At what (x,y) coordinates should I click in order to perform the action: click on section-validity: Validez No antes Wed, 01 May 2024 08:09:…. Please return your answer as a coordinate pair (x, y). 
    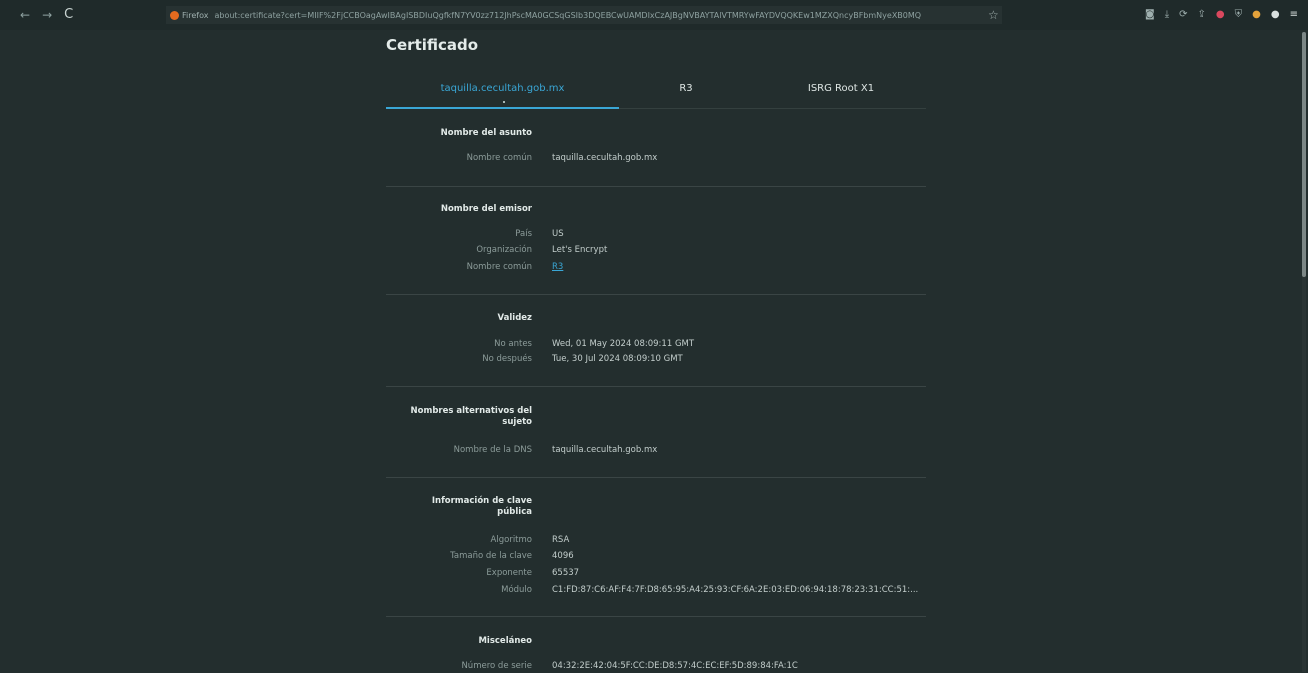
    Looking at the image, I should click on (656, 341).